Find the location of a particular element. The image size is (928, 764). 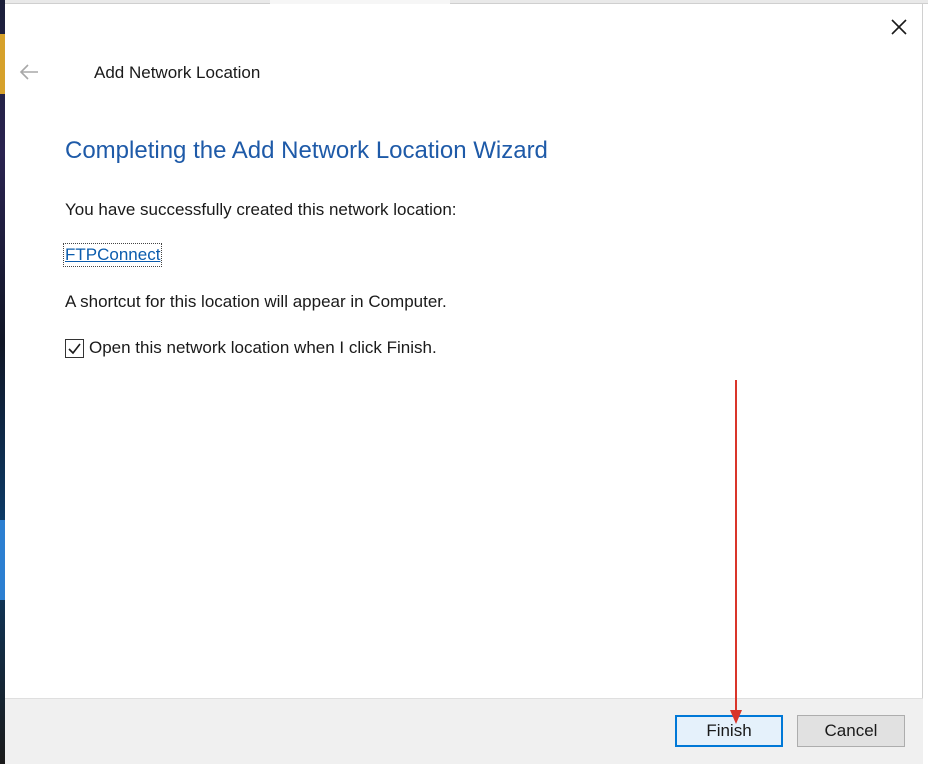

back-arrow-icon is located at coordinates (28, 72).